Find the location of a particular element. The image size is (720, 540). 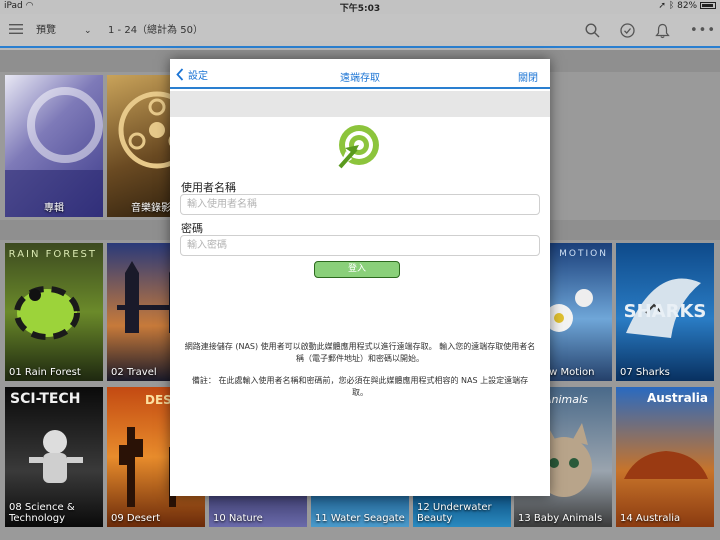

album-tile: 專輯 is located at coordinates (54, 146).